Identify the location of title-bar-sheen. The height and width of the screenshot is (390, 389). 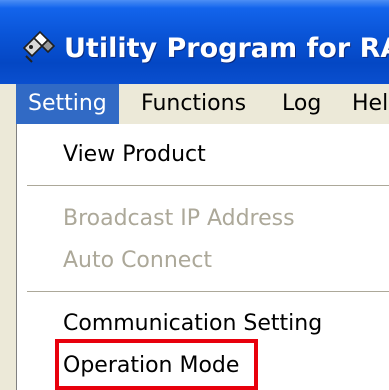
(194, 4).